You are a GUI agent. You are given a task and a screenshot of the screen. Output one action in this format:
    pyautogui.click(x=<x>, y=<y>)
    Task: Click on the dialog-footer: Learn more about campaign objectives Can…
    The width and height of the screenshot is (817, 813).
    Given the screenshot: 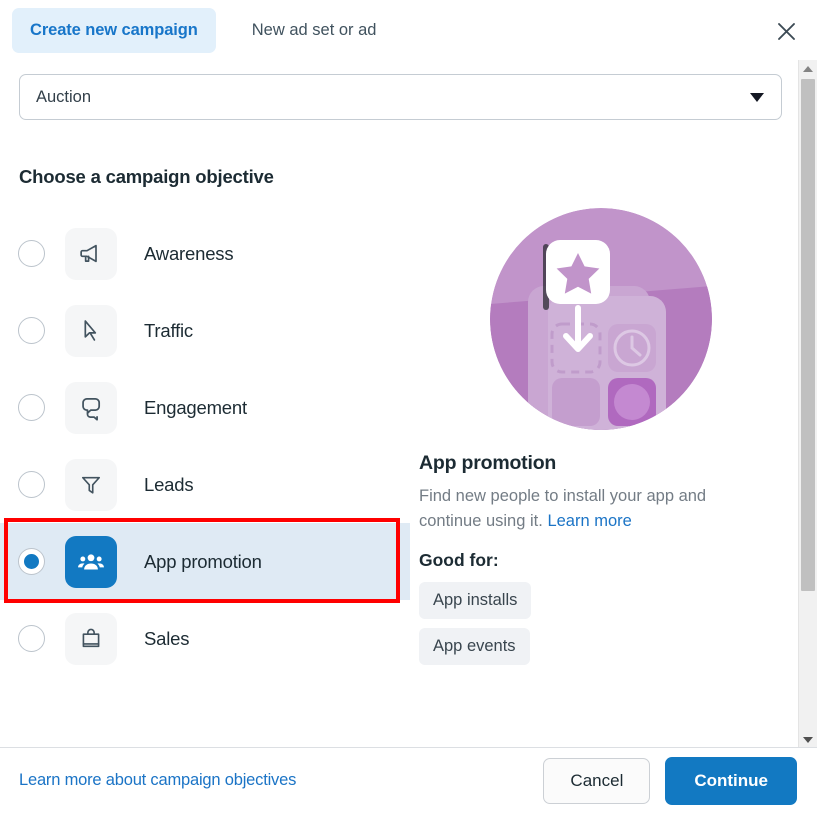 What is the action you would take?
    pyautogui.click(x=408, y=780)
    